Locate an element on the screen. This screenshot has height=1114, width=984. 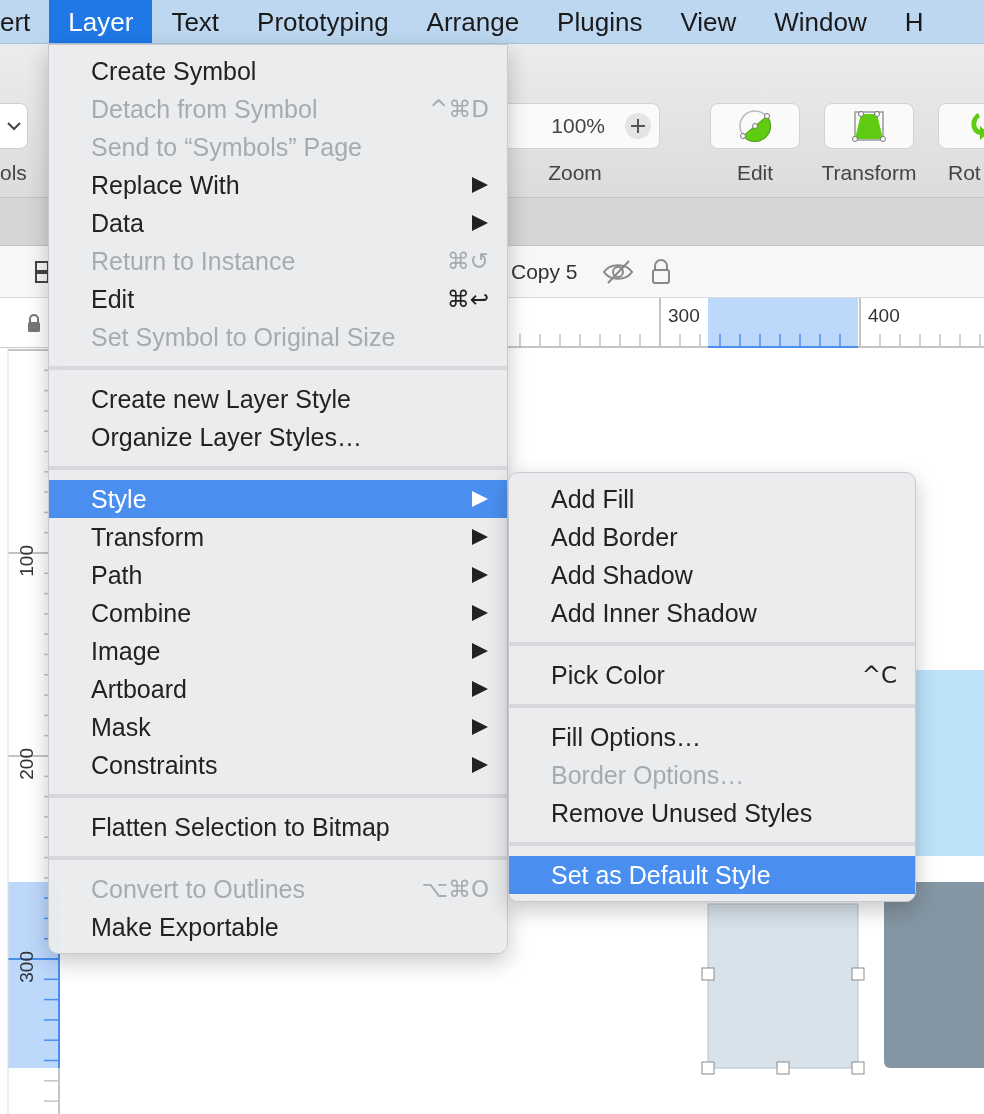
menu-item: Artboard is located at coordinates (278, 689).